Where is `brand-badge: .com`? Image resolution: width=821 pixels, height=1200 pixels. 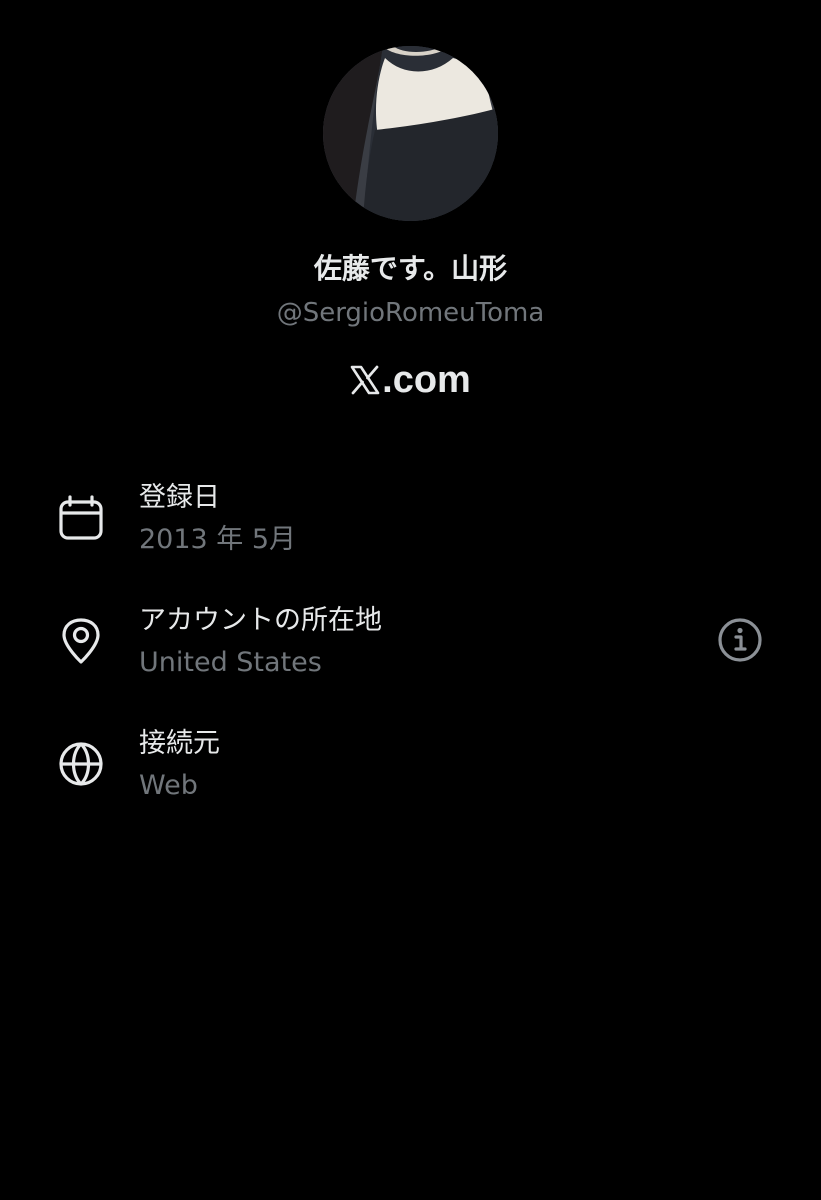
brand-badge: .com is located at coordinates (410, 380).